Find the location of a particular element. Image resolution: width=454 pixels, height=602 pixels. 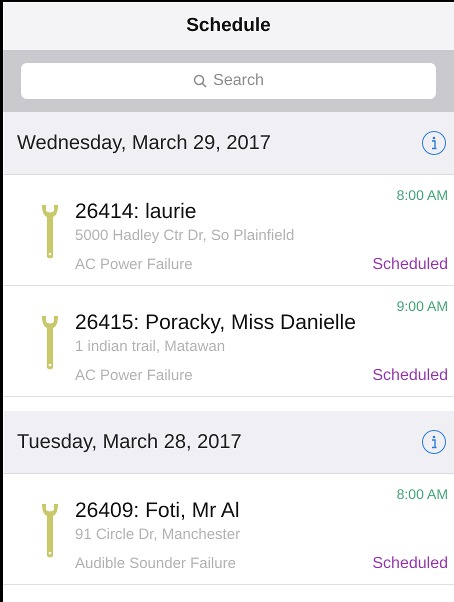

job-address: 91 Circle Dr, Manchester is located at coordinates (158, 535).